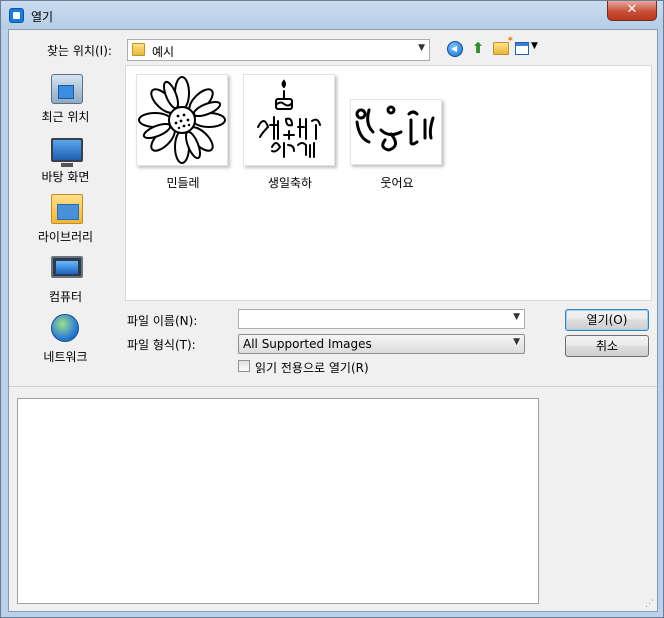  What do you see at coordinates (650, 604) in the screenshot?
I see `resize-grip-icon: ⋰` at bounding box center [650, 604].